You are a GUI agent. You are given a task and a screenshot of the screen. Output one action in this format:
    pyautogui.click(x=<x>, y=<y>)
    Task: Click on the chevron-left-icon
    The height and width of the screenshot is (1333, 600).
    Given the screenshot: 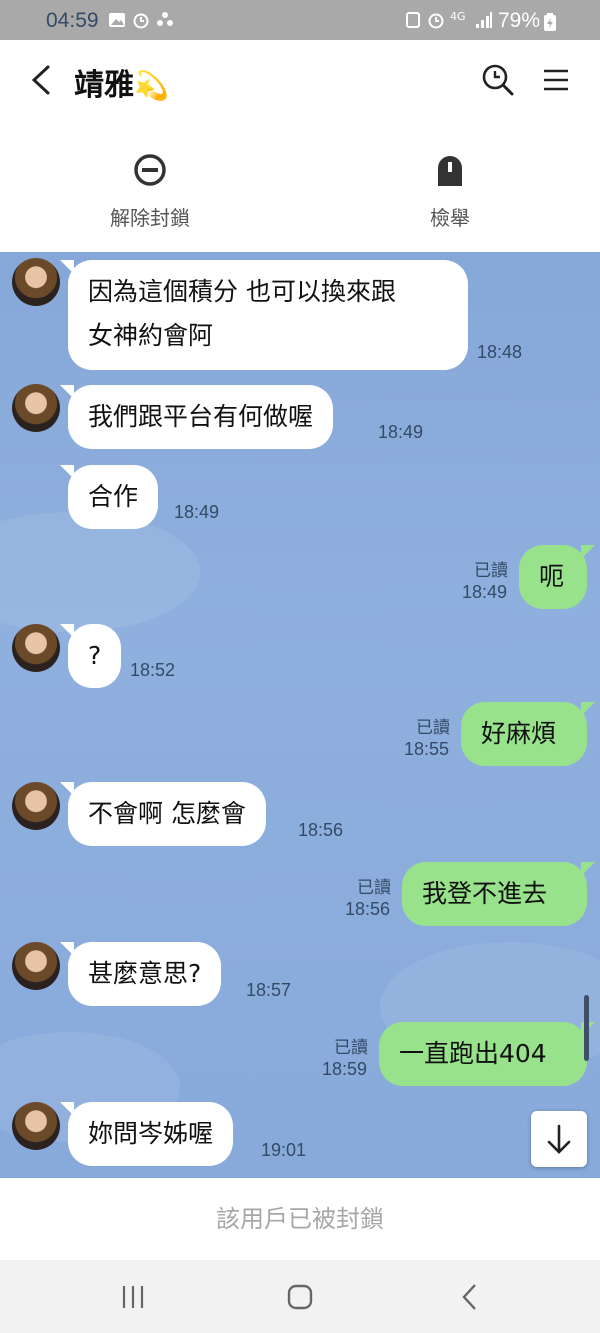 What is the action you would take?
    pyautogui.click(x=40, y=80)
    